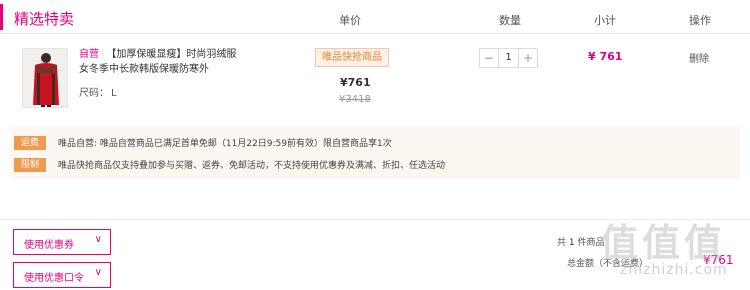  What do you see at coordinates (355, 99) in the screenshot?
I see `original-price: ¥3418` at bounding box center [355, 99].